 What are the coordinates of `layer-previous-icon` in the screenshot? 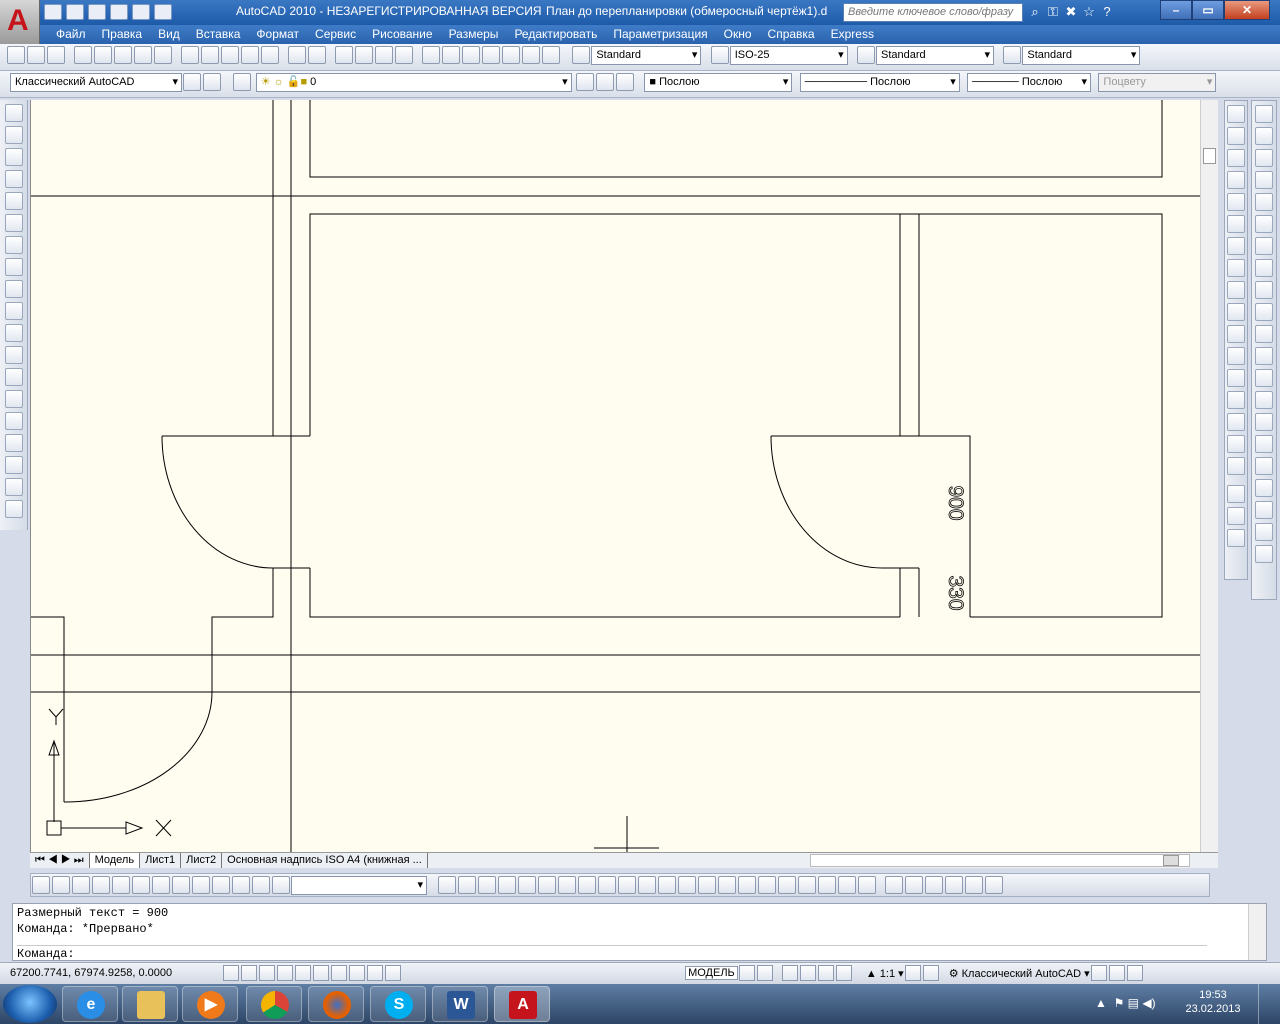 It's located at (605, 82).